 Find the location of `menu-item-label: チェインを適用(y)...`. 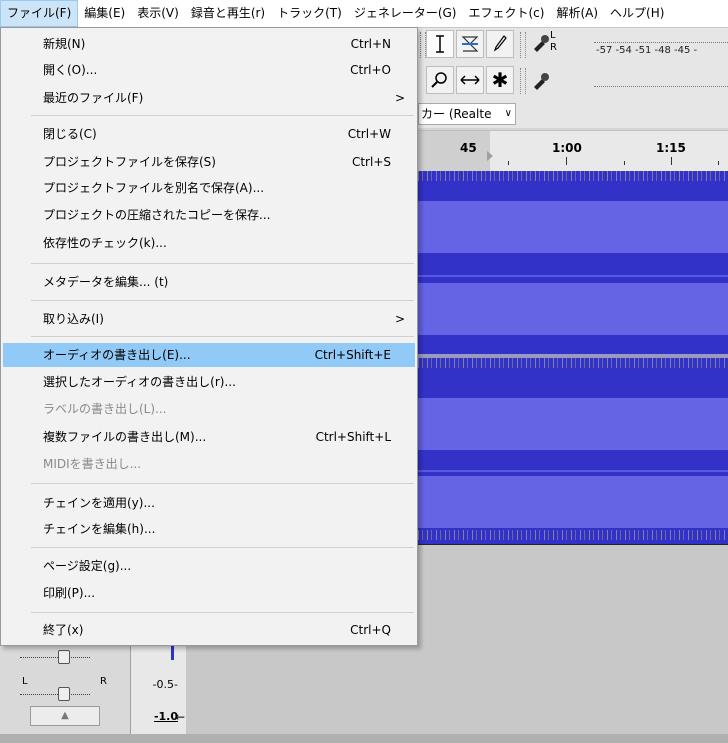

menu-item-label: チェインを適用(y)... is located at coordinates (99, 503).